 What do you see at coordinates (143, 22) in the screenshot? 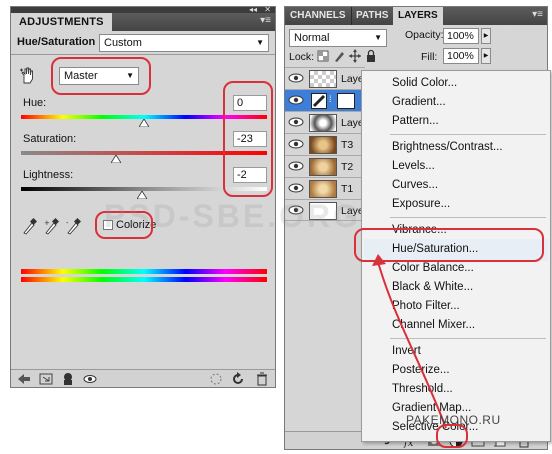
I see `adjustments-tab-bar: ADJUSTMENTS ▾≡` at bounding box center [143, 22].